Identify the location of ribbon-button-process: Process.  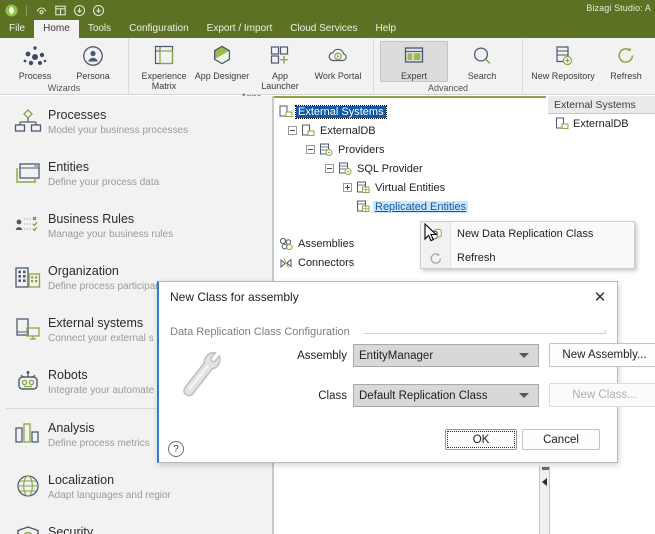
(35, 61).